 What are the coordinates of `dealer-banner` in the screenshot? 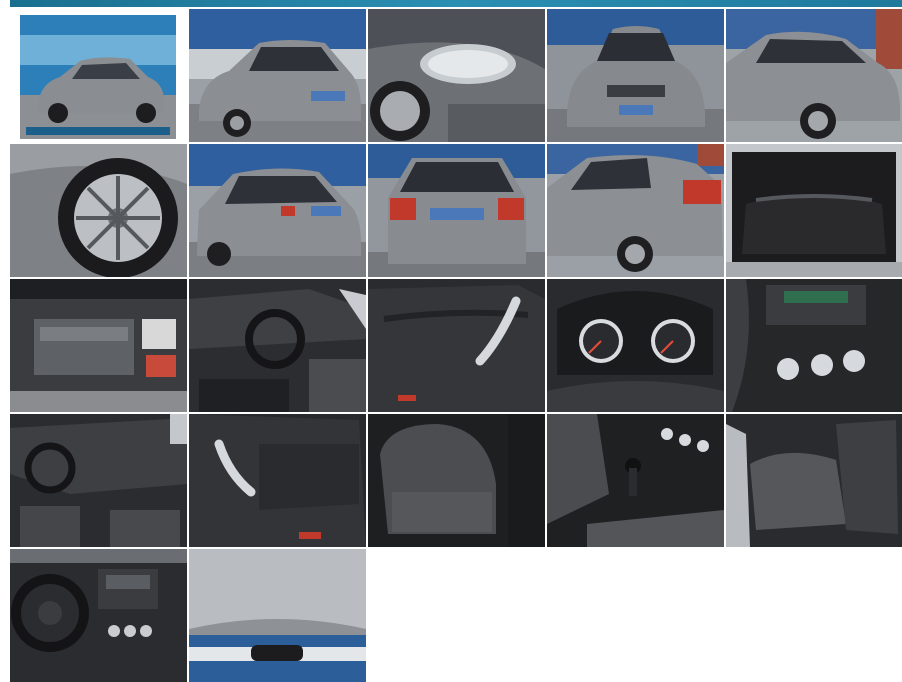 It's located at (98, 77).